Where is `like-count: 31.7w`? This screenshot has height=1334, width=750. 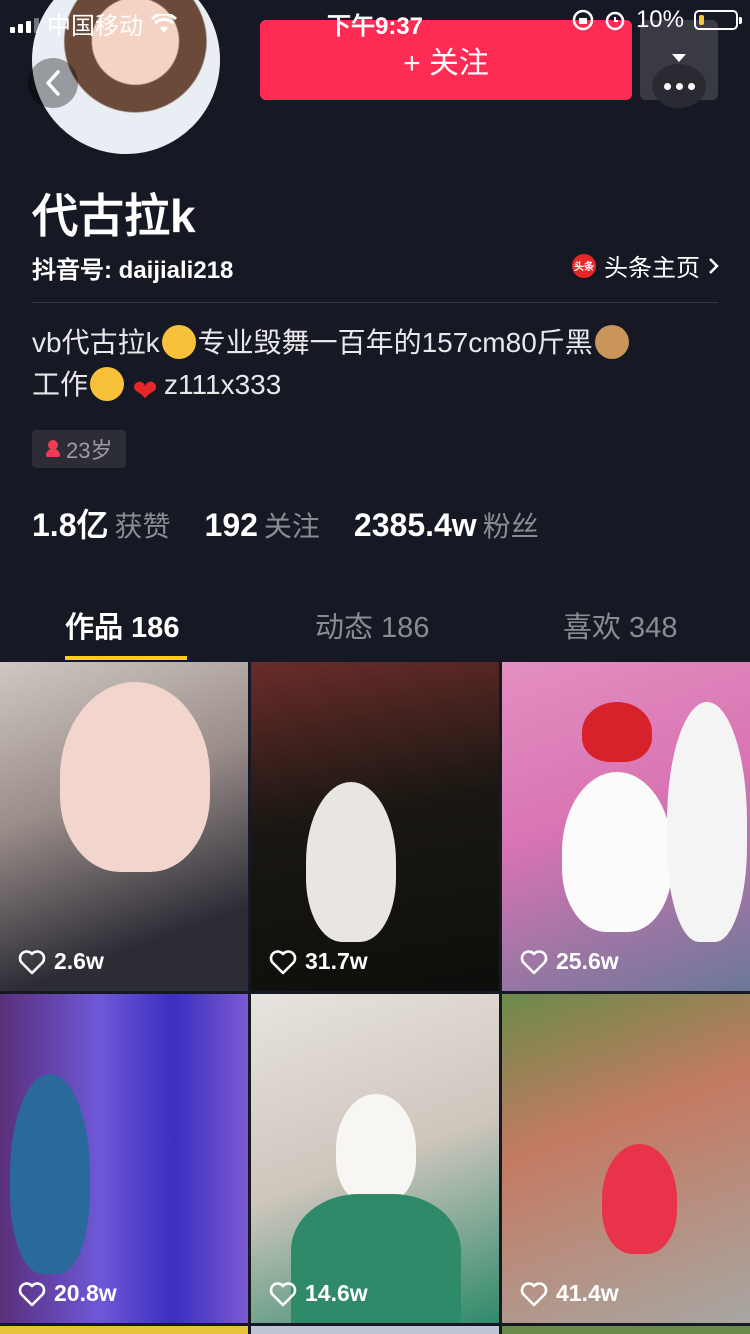
like-count: 31.7w is located at coordinates (318, 961).